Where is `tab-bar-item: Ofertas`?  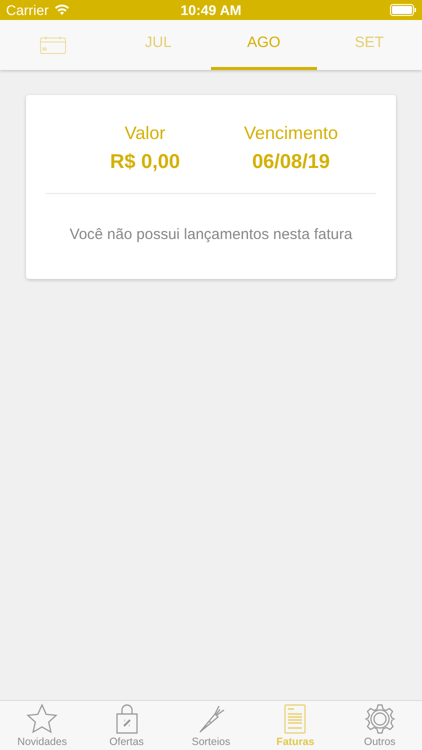 tab-bar-item: Ofertas is located at coordinates (126, 725).